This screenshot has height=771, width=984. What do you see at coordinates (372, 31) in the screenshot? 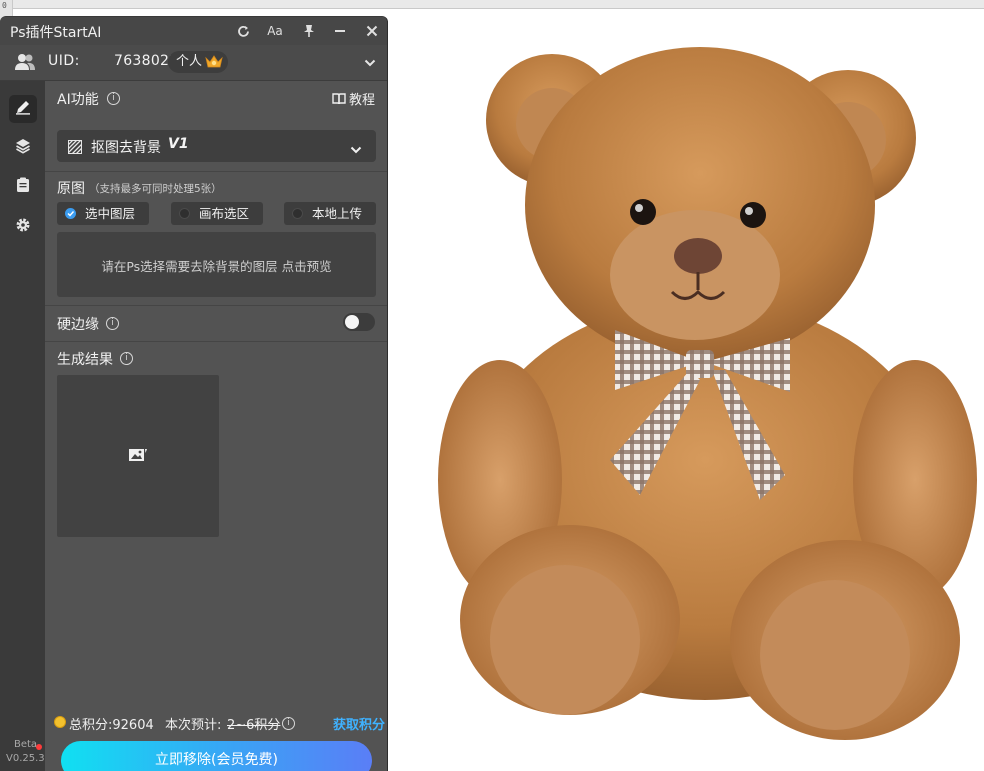
I see `close-icon` at bounding box center [372, 31].